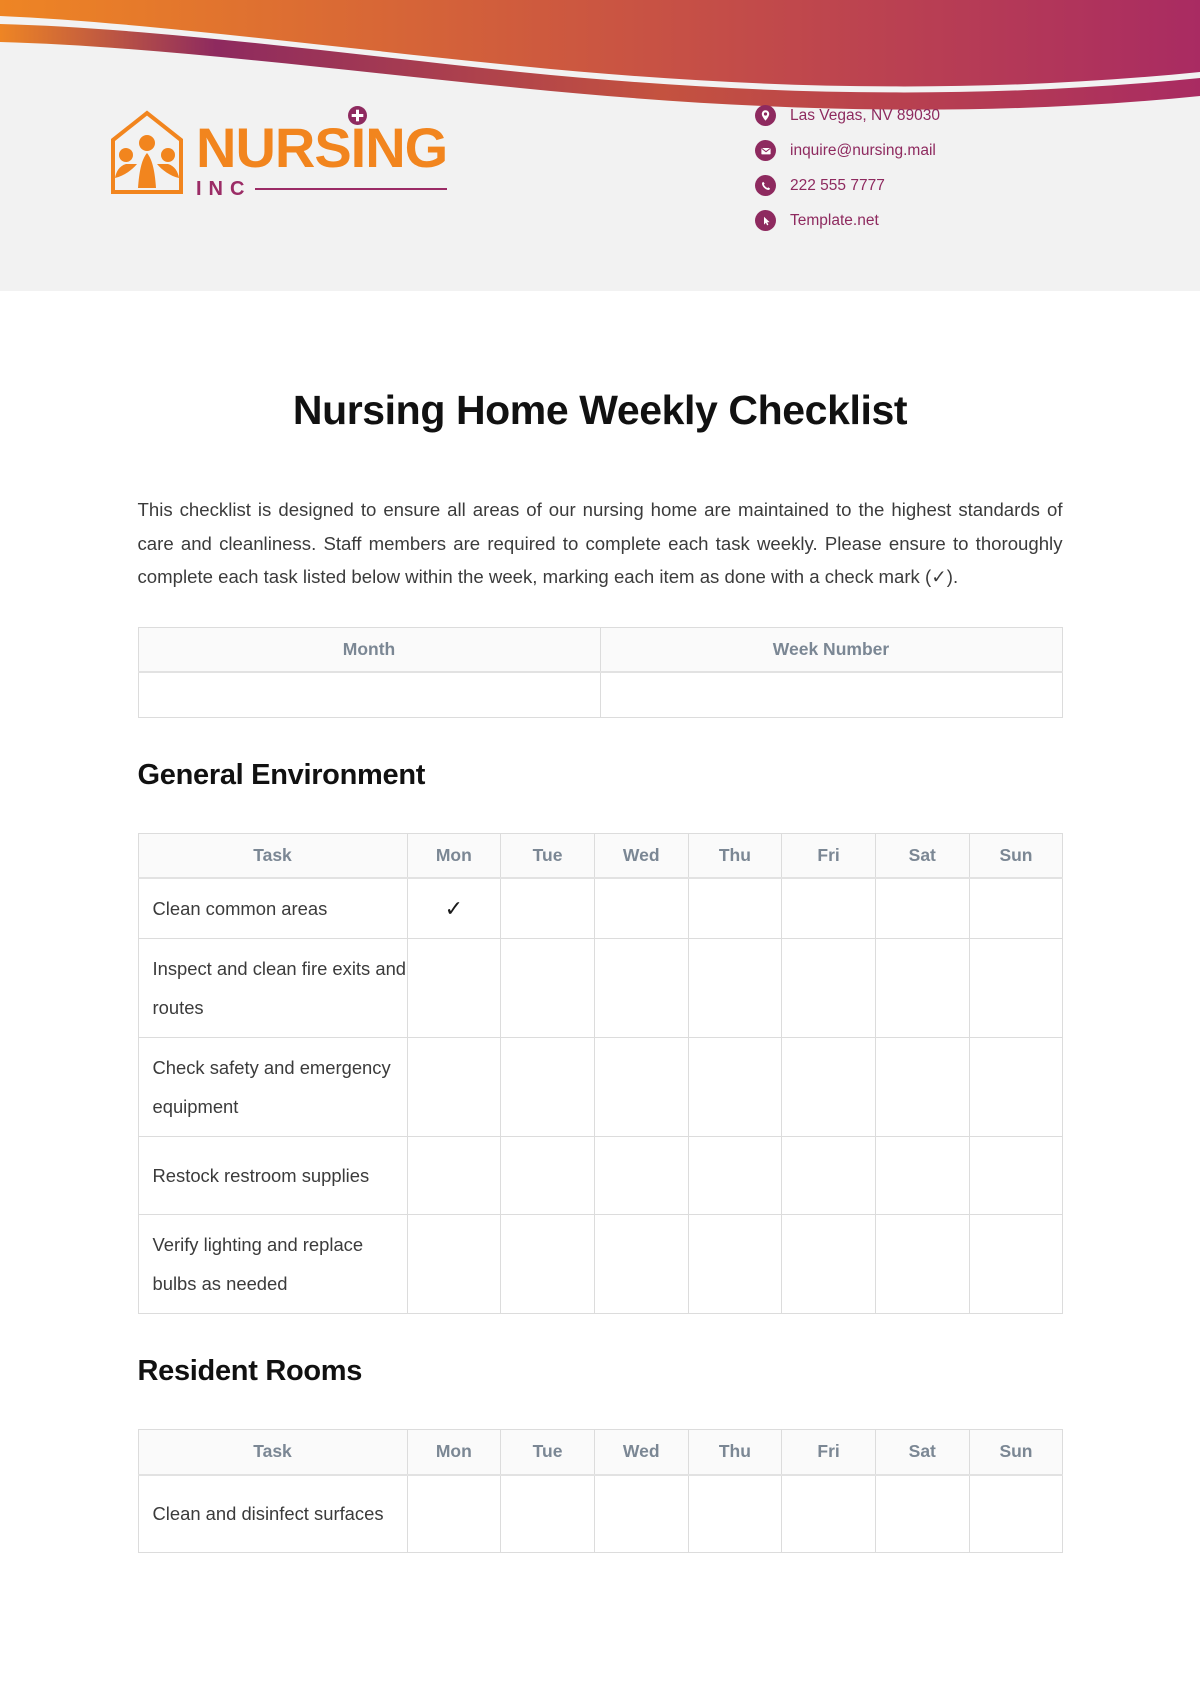 Image resolution: width=1200 pixels, height=1702 pixels. I want to click on table-row: Check safety and emergency equipment, so click(600, 1087).